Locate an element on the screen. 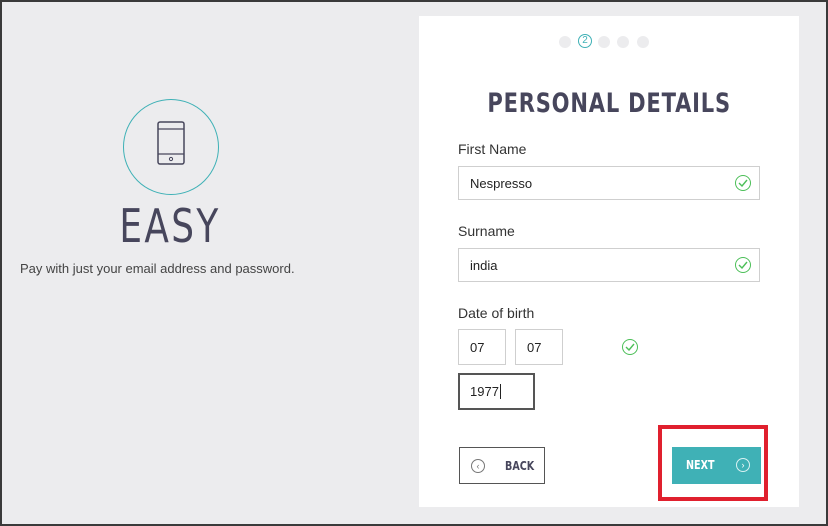  back-button: ‹ BACK is located at coordinates (502, 465).